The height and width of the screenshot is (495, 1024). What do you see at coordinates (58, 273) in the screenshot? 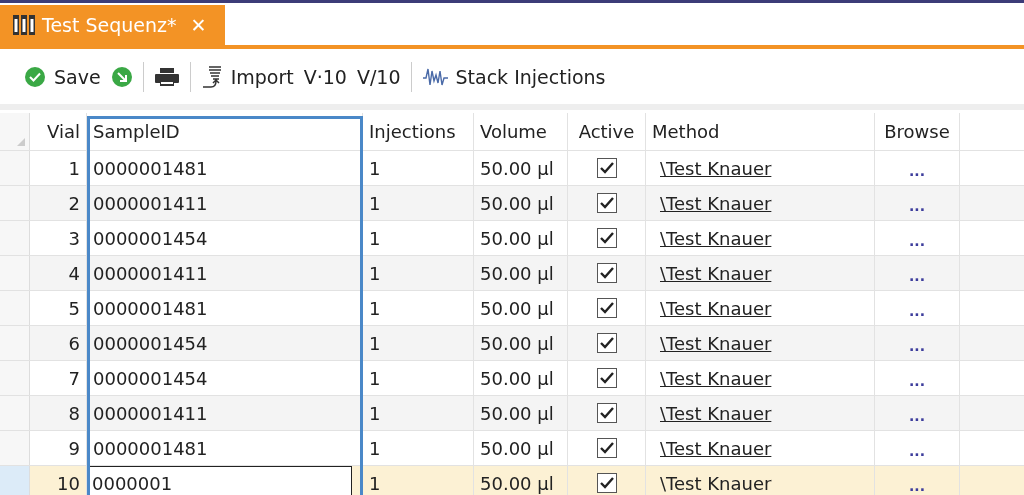
I see `table-cell: 4` at bounding box center [58, 273].